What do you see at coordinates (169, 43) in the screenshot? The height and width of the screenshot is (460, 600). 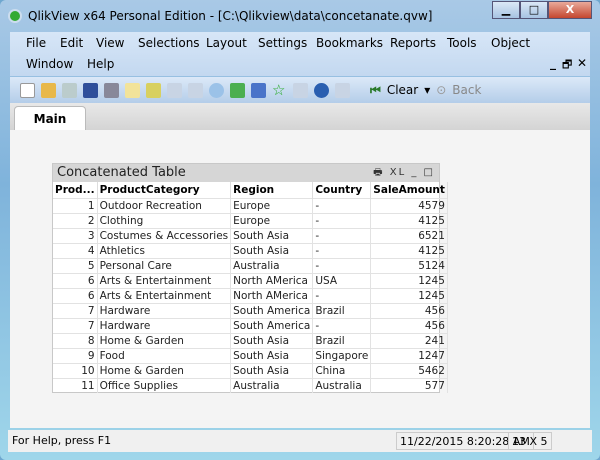 I see `menu-selections: Selections` at bounding box center [169, 43].